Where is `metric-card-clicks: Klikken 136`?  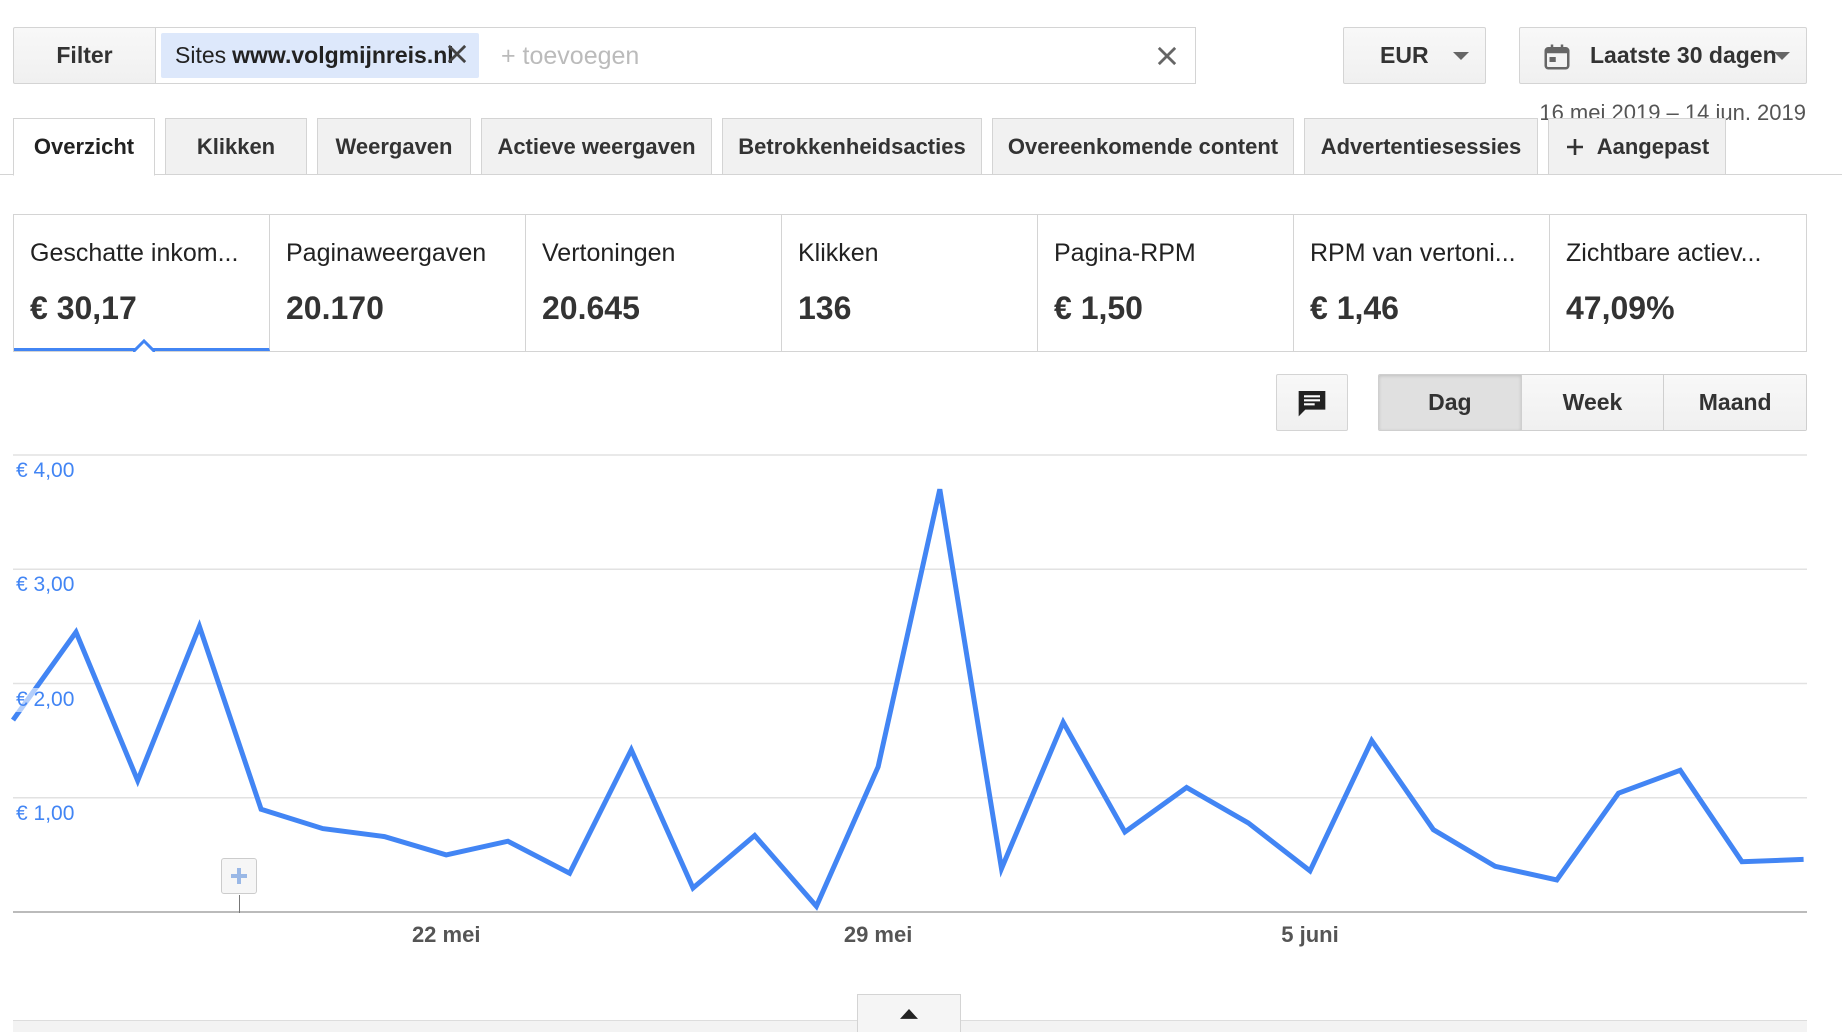
metric-card-clicks: Klikken 136 is located at coordinates (910, 283).